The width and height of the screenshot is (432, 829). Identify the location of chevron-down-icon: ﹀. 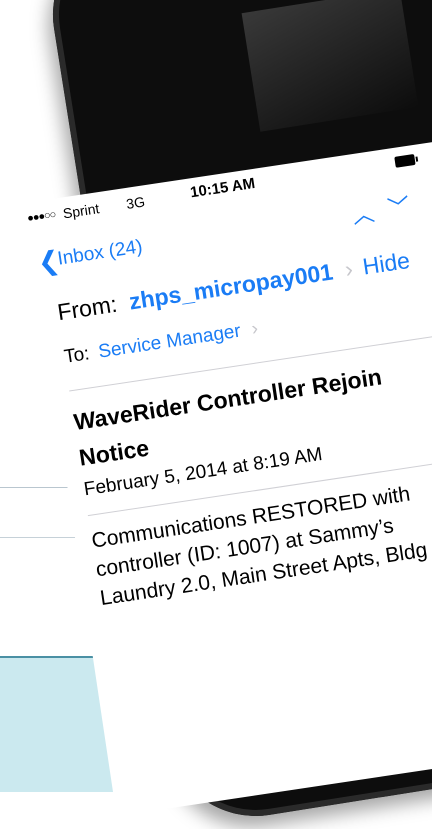
(398, 205).